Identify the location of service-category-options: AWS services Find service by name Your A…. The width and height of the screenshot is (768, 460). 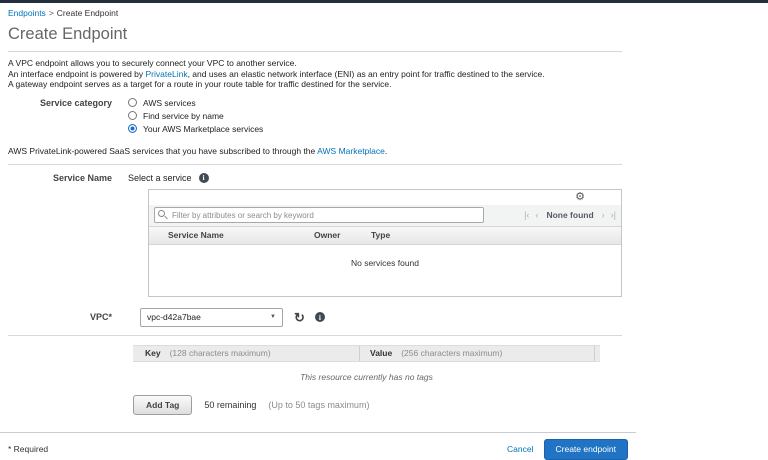
(195, 117).